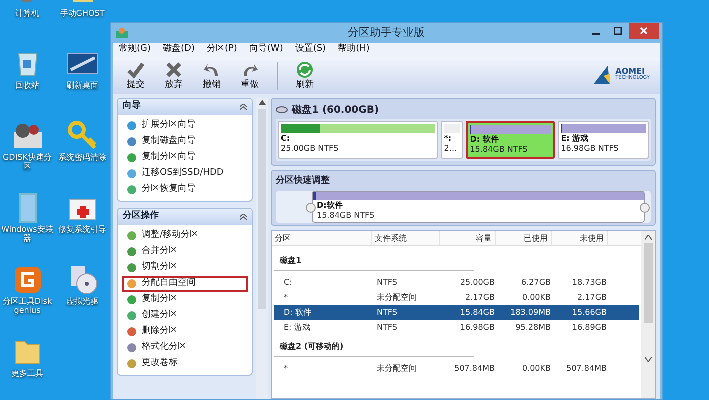 This screenshot has height=400, width=709. What do you see at coordinates (456, 327) in the screenshot?
I see `table-row: E: 游戏 NTFS 16.98GB 95.28MB 16.89GB` at bounding box center [456, 327].